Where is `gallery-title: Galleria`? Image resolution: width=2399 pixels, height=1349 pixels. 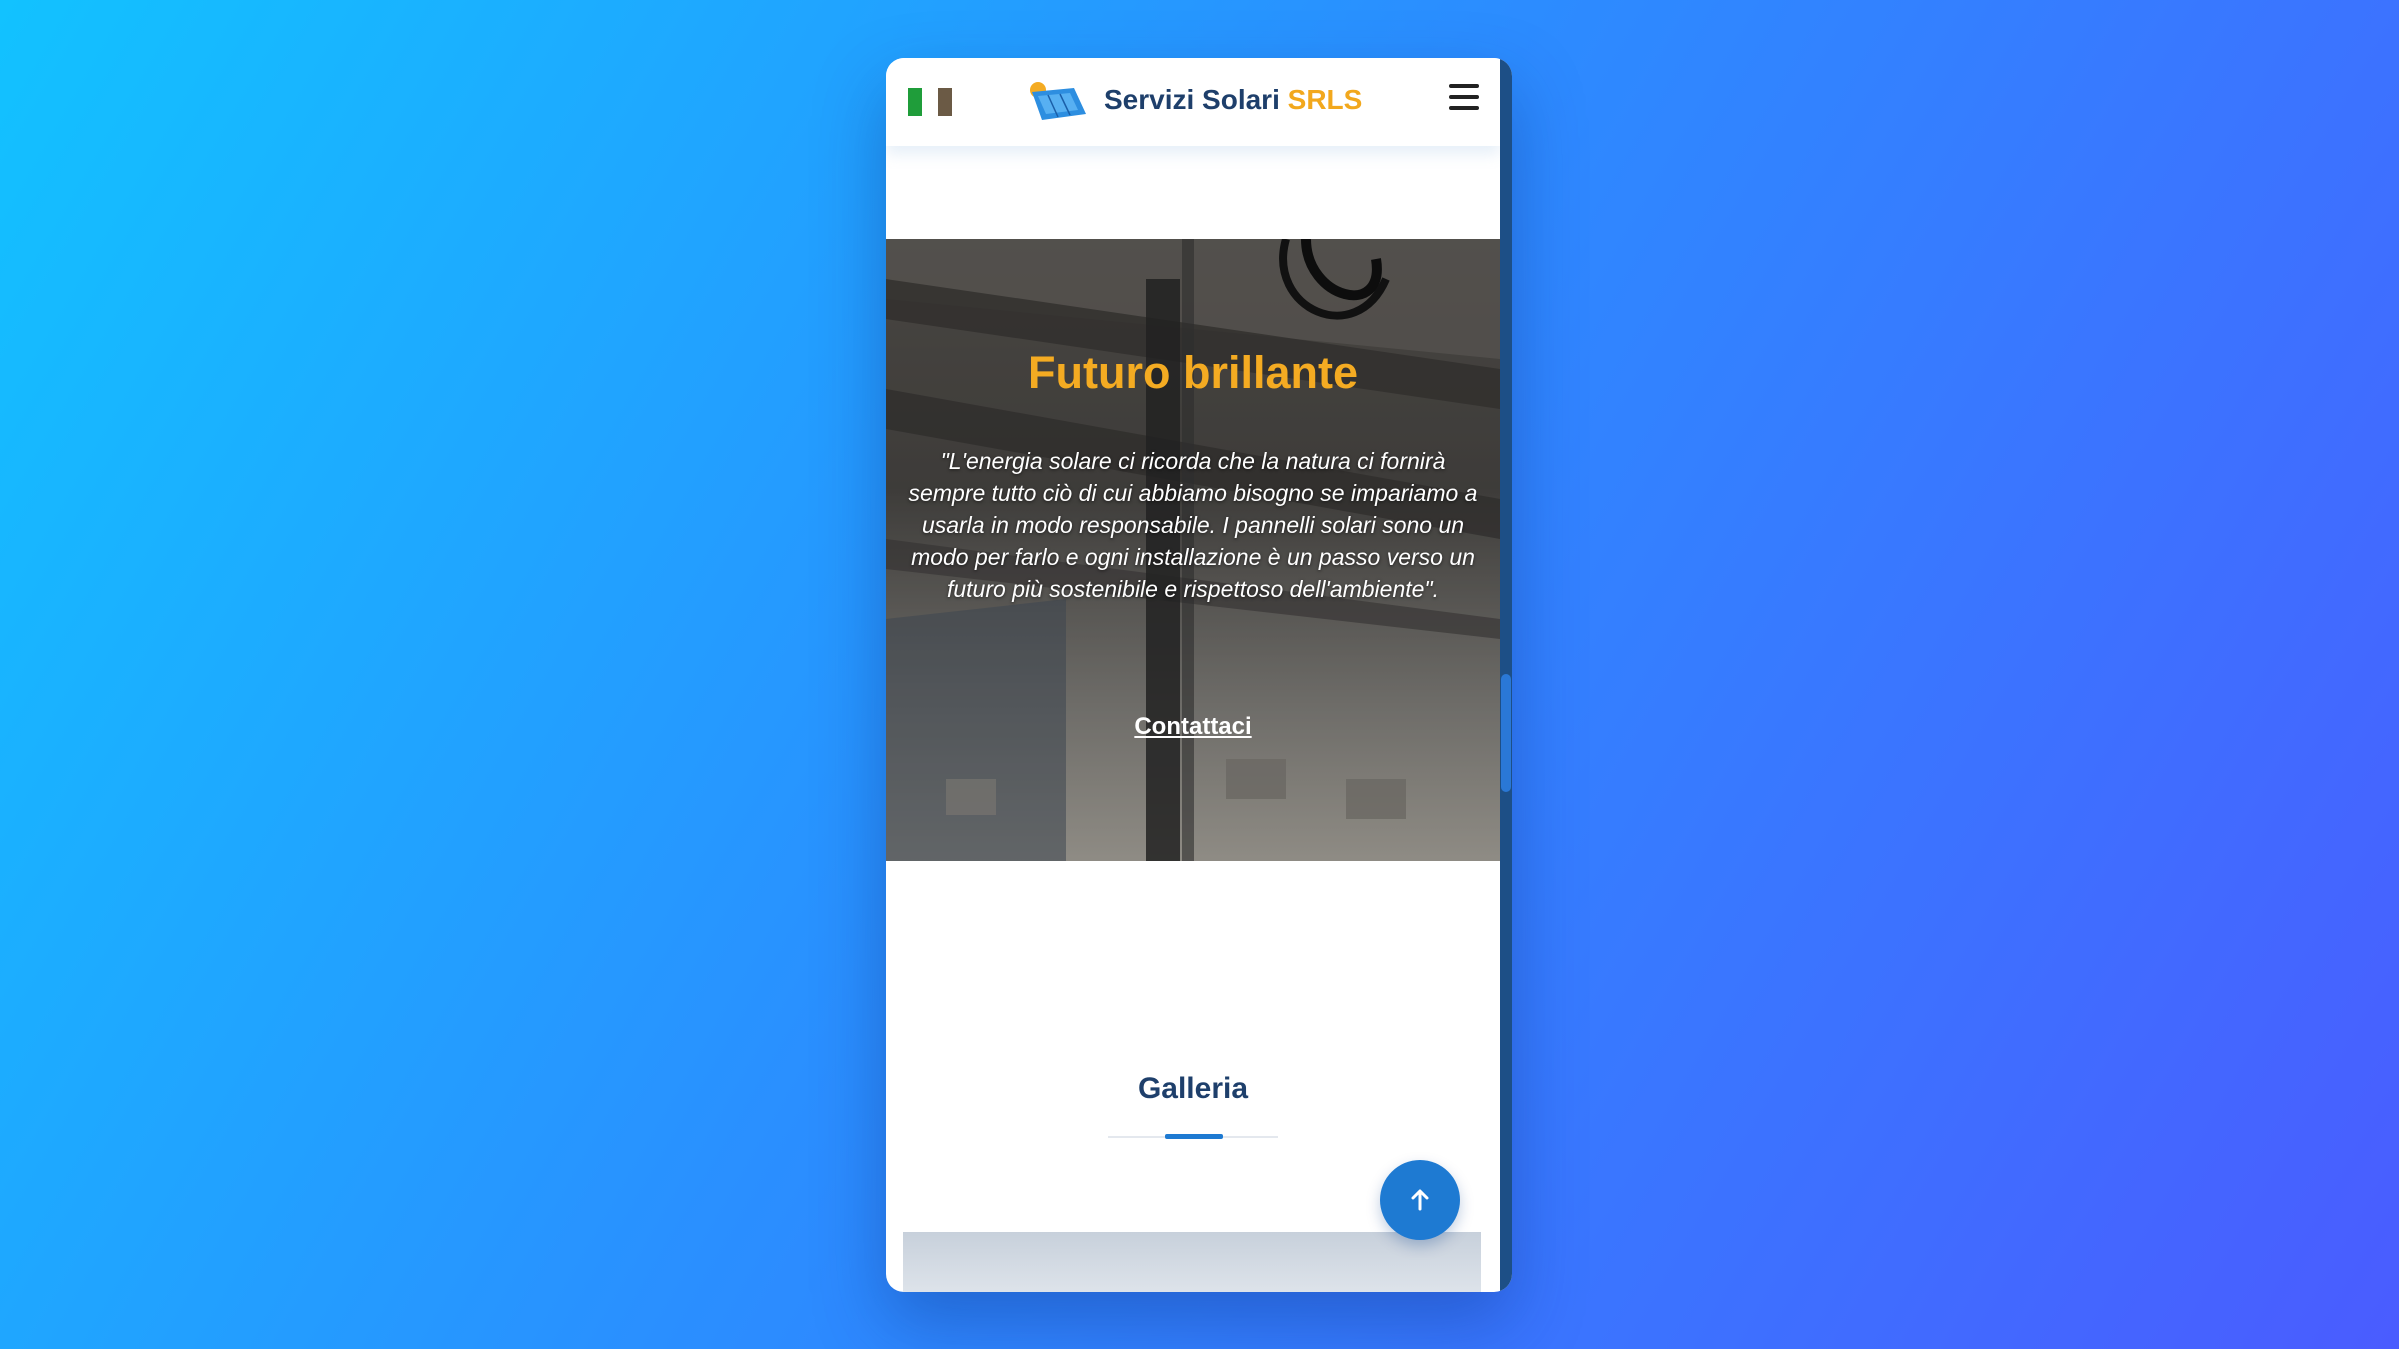
gallery-title: Galleria is located at coordinates (1193, 1088).